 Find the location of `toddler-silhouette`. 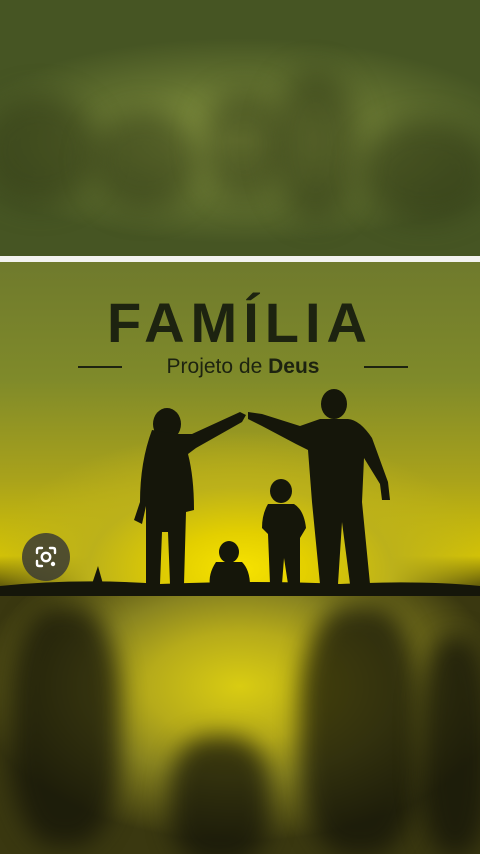

toddler-silhouette is located at coordinates (229, 563).